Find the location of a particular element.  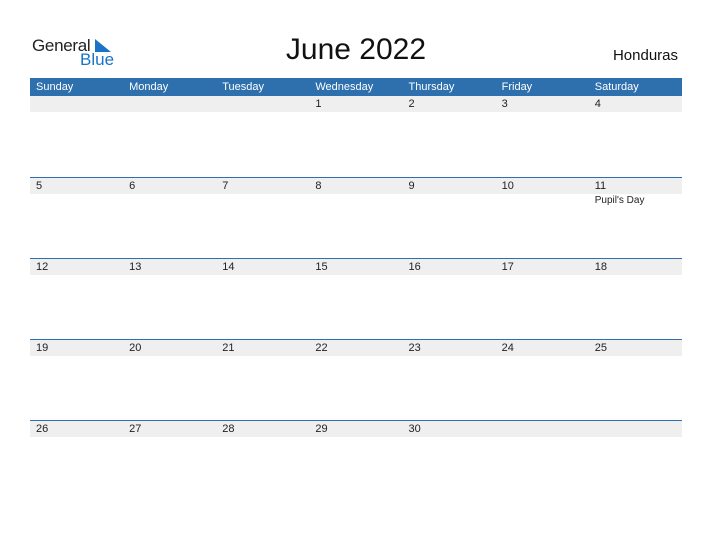

weekday-friday: Friday is located at coordinates (517, 87).